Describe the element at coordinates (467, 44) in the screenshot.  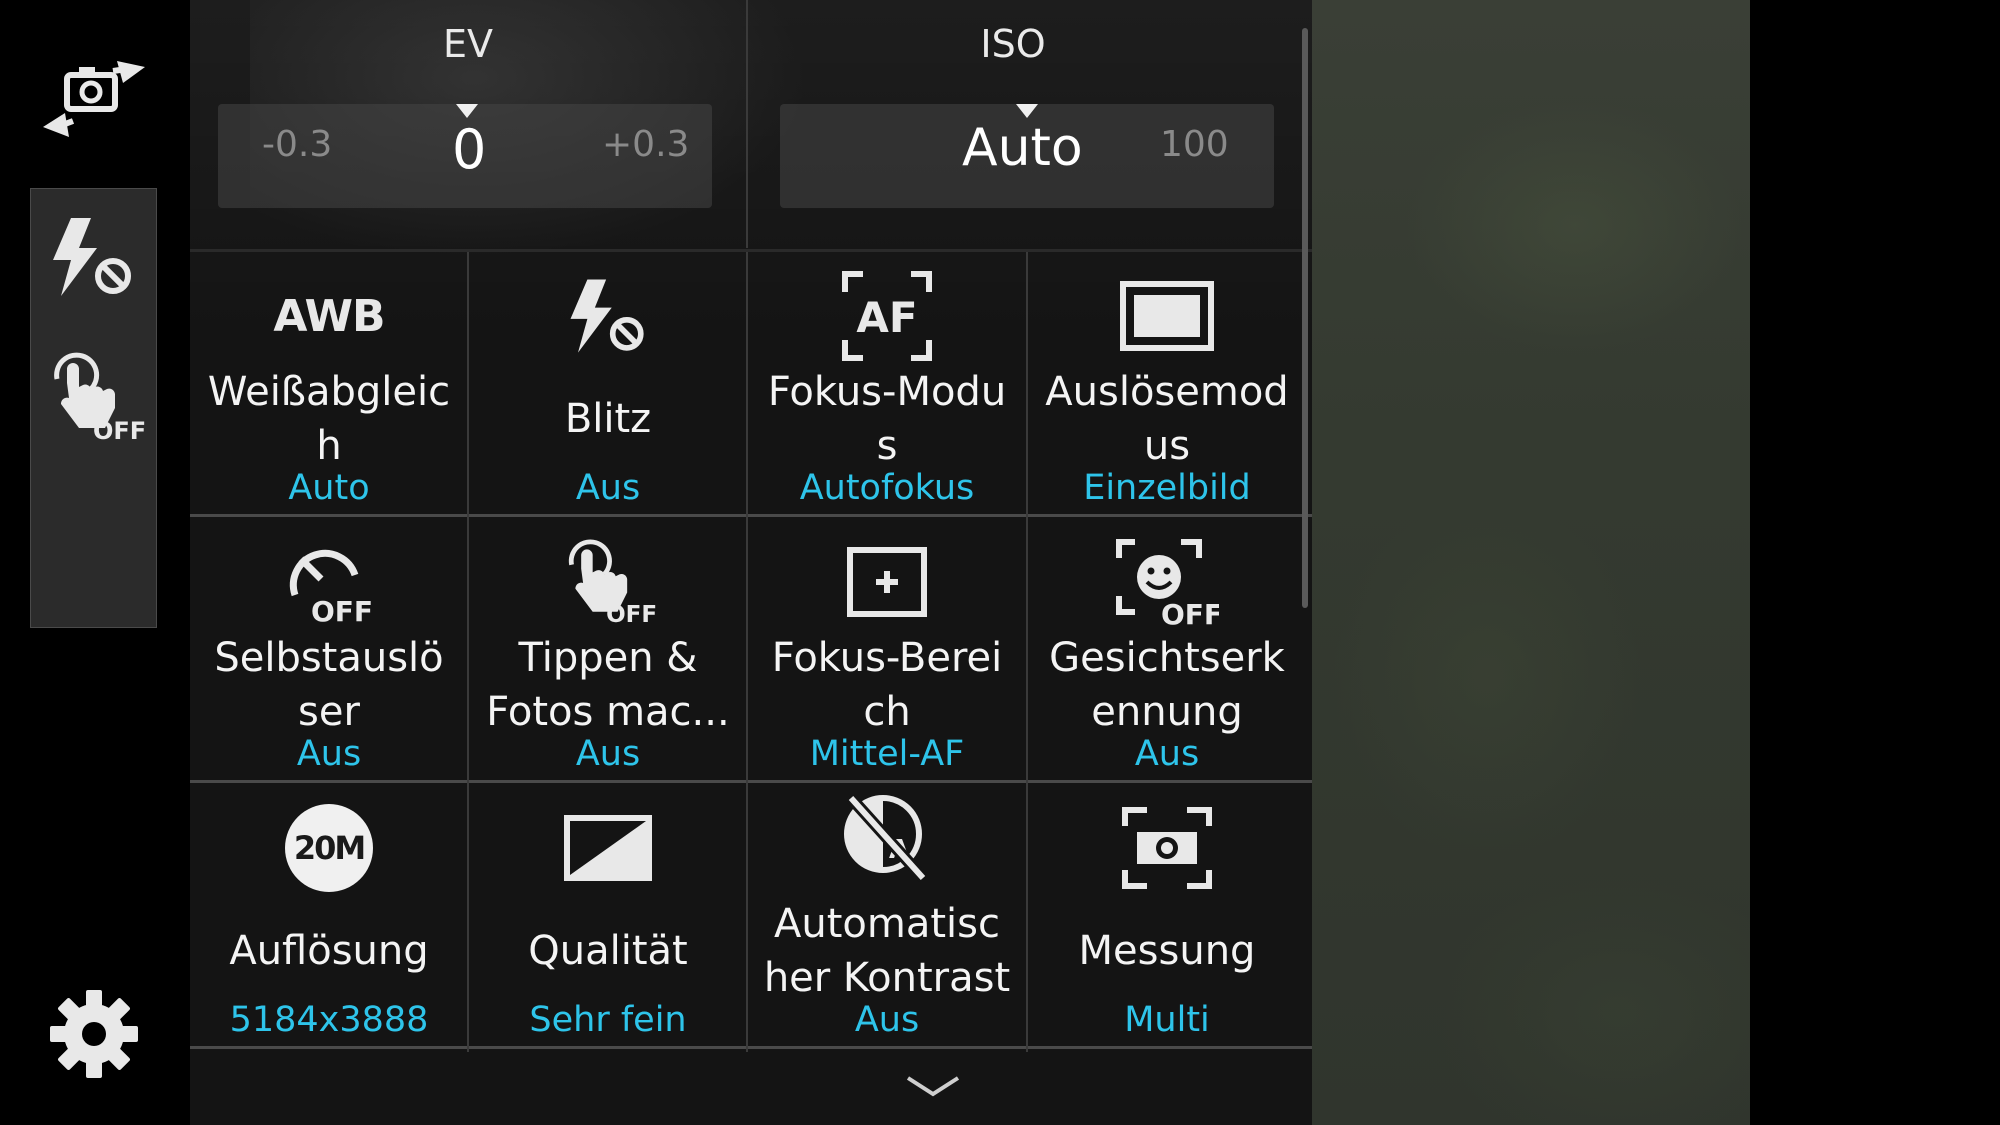
I see `ev-title: EV` at that location.